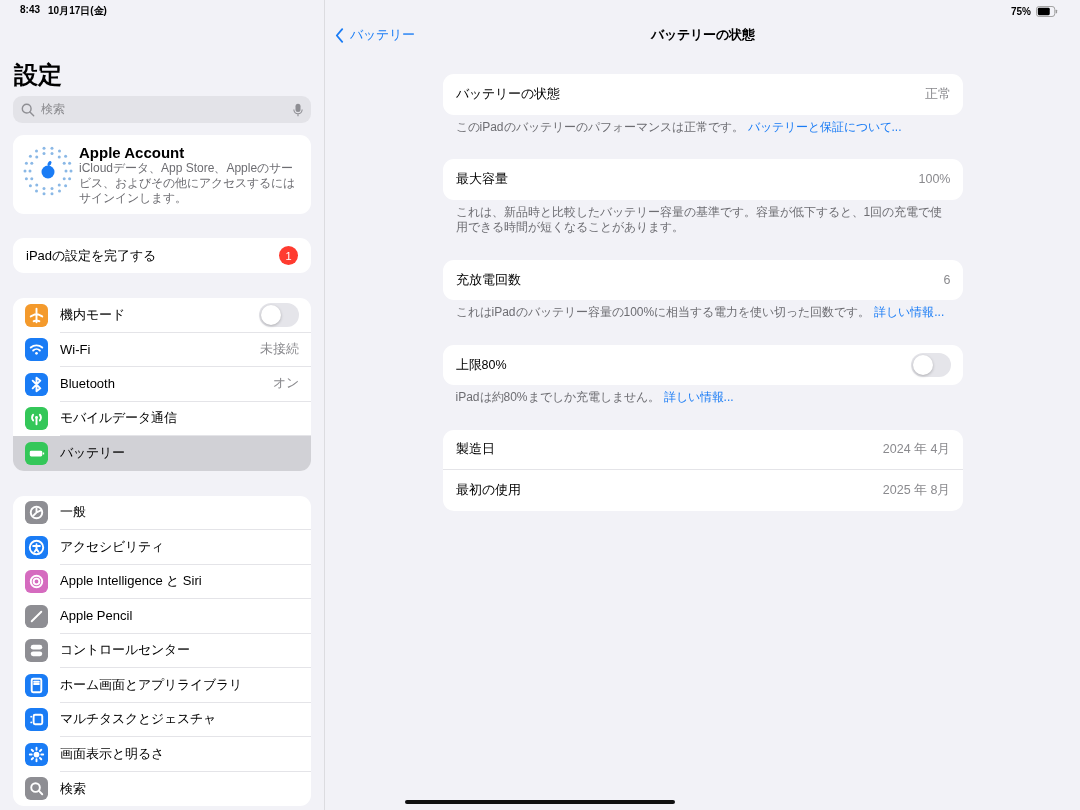 The width and height of the screenshot is (1080, 810). What do you see at coordinates (138, 719) in the screenshot?
I see `sidebar-item-label: マルチタスクとジェスチャ` at bounding box center [138, 719].